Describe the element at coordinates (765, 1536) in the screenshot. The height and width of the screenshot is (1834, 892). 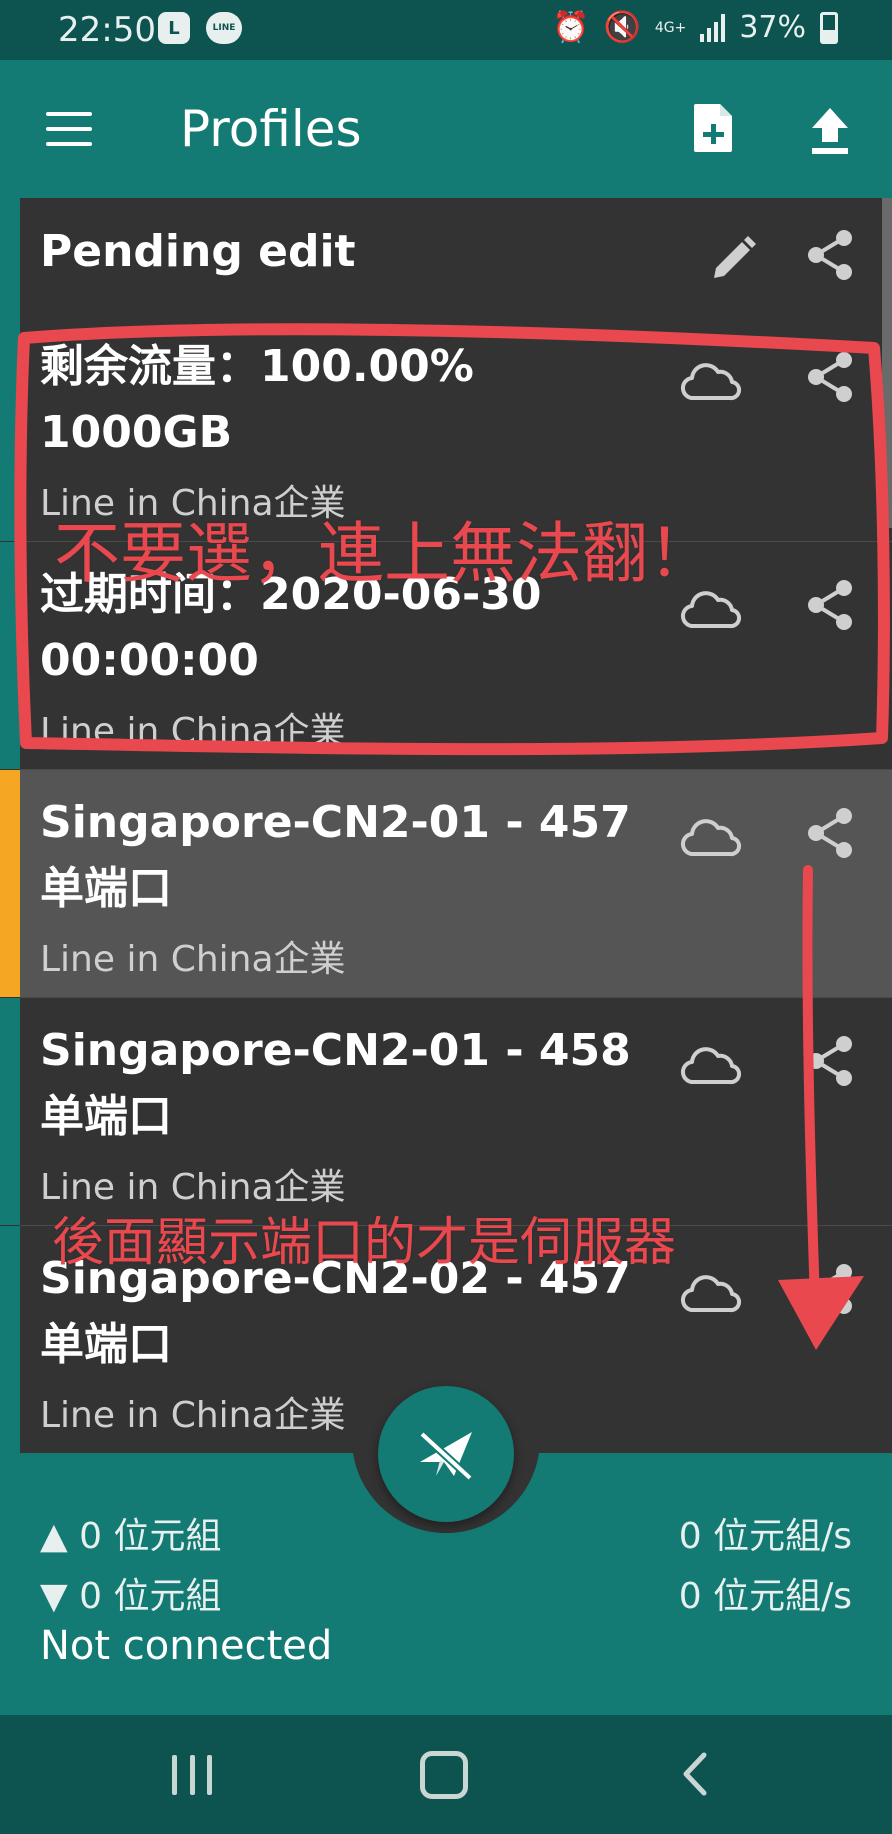
I see `upload-rate: 0 位元組/s` at that location.